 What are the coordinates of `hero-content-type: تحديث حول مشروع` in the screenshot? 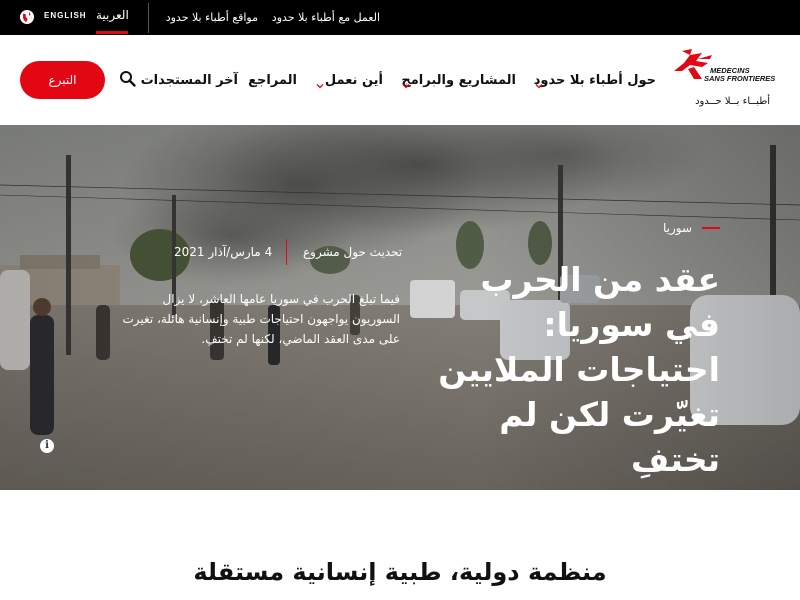 It's located at (353, 252).